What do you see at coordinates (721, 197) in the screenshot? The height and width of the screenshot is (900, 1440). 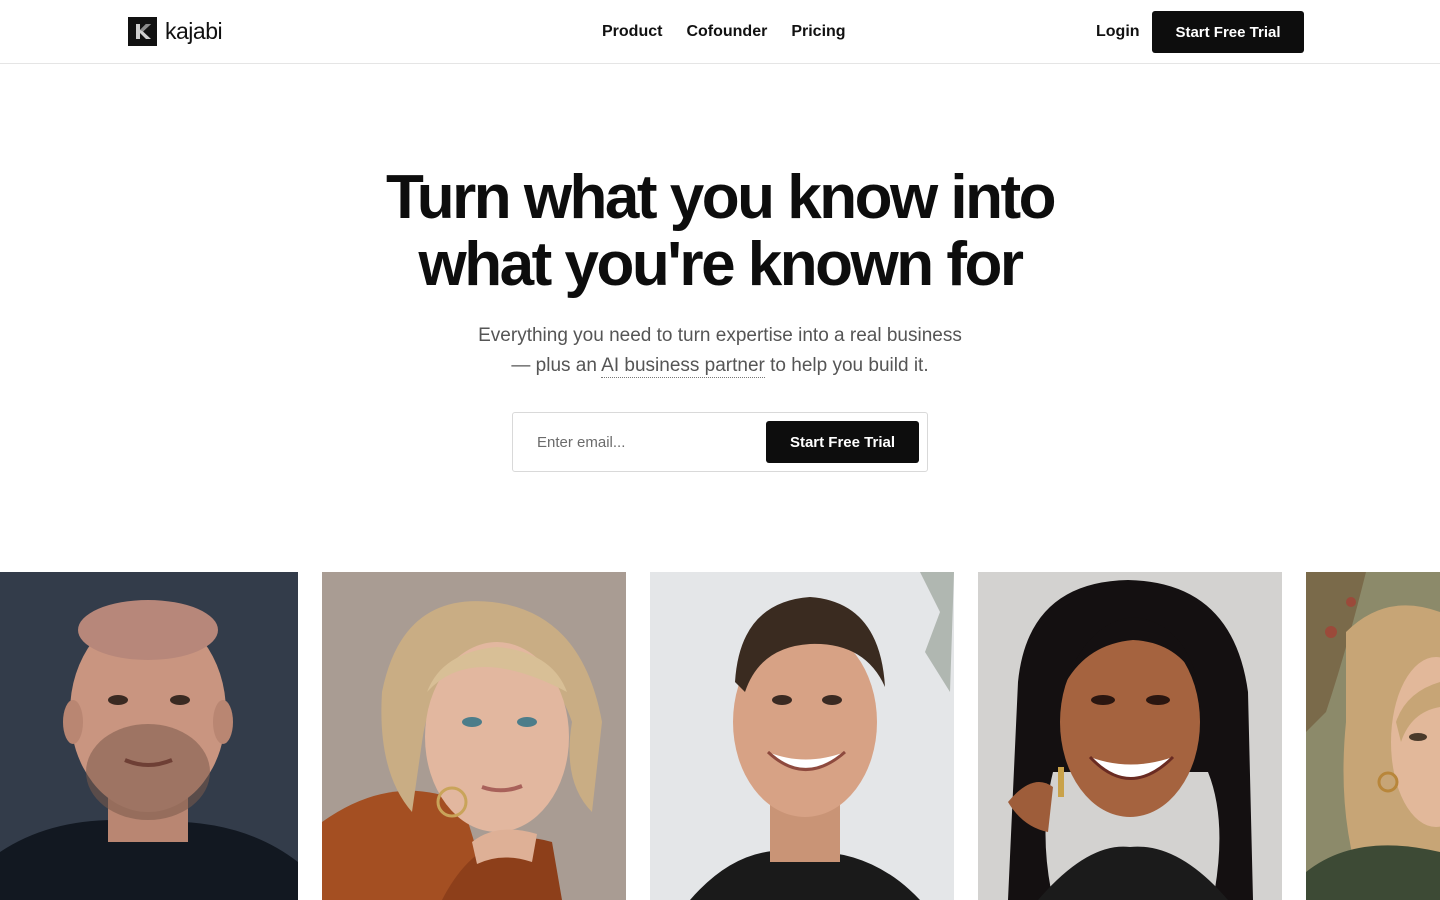 I see `hero-title-line-1: Turn what you know into` at bounding box center [721, 197].